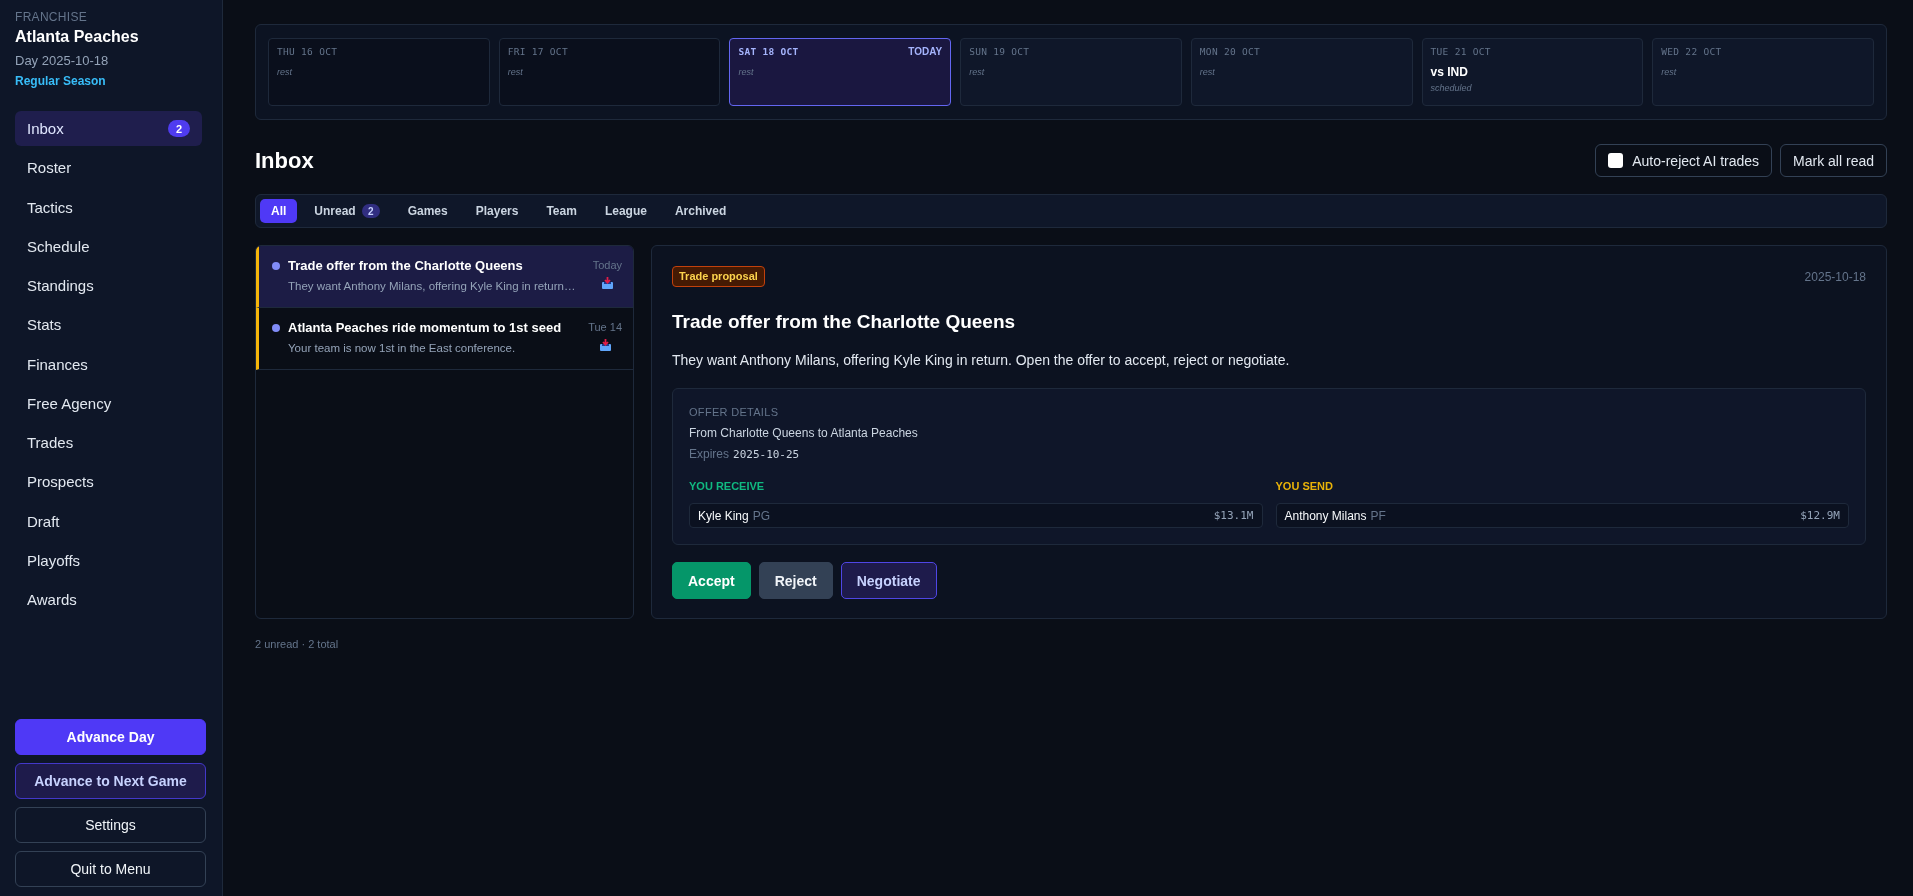 This screenshot has height=896, width=1913. I want to click on nav-item: Finances, so click(108, 364).